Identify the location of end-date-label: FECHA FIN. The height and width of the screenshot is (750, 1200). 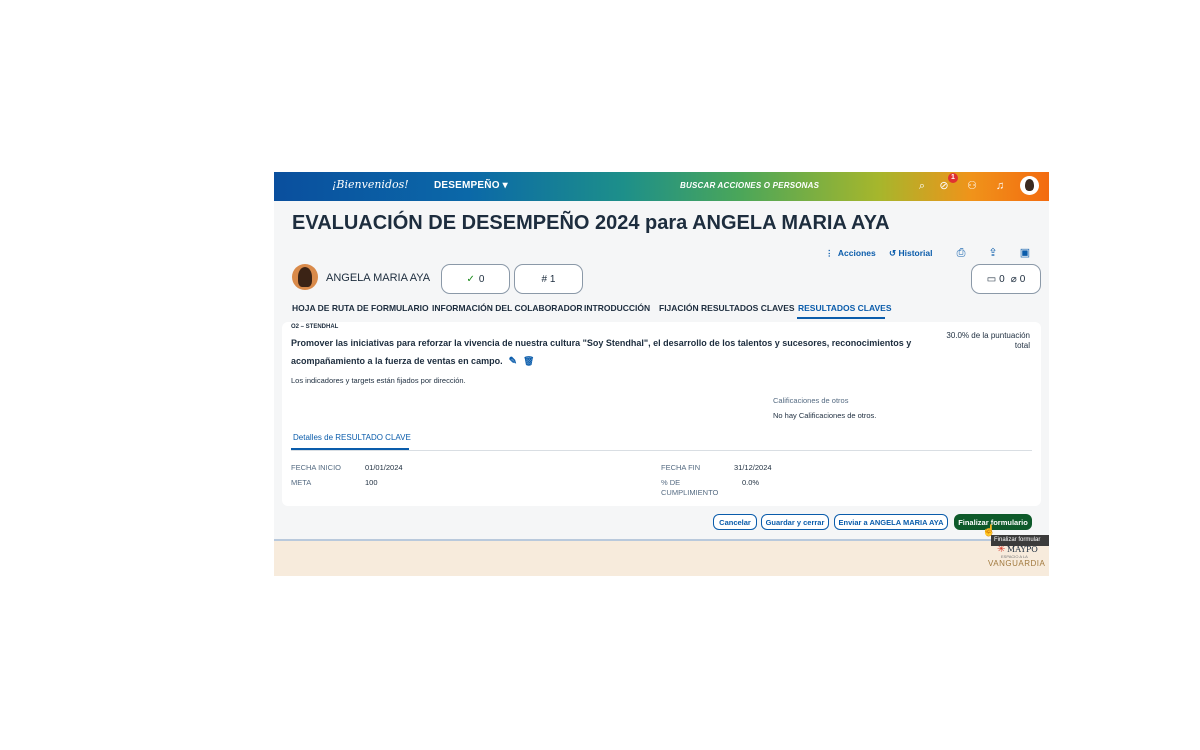
(681, 467).